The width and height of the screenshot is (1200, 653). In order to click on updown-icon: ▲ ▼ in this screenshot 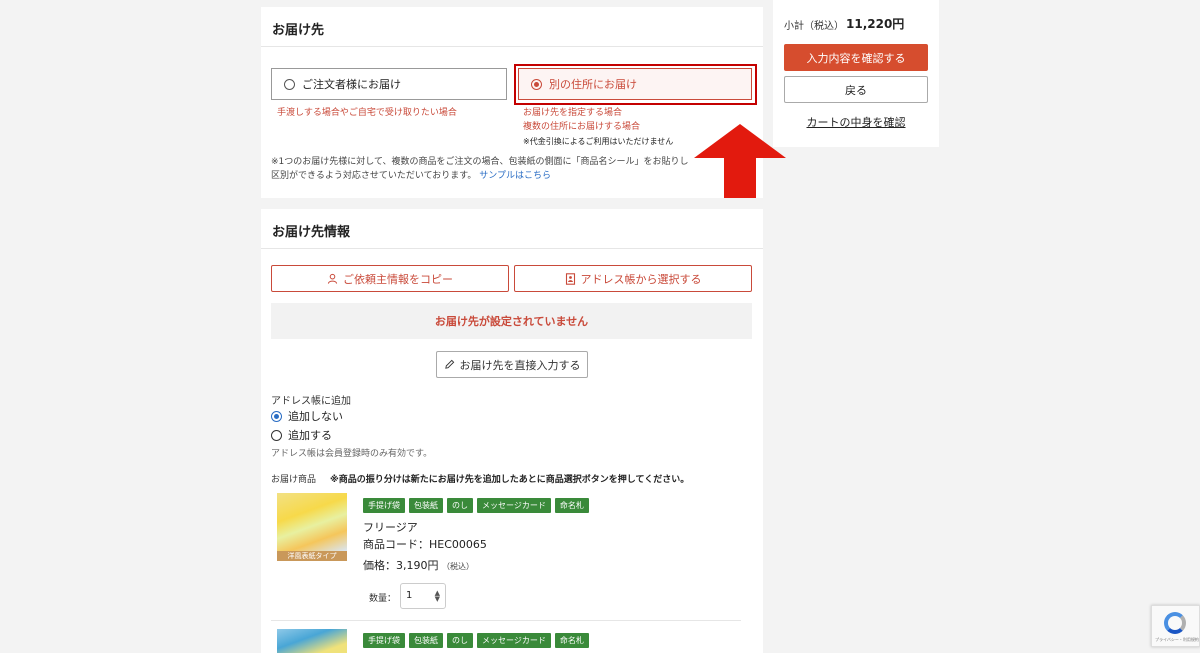, I will do `click(437, 596)`.